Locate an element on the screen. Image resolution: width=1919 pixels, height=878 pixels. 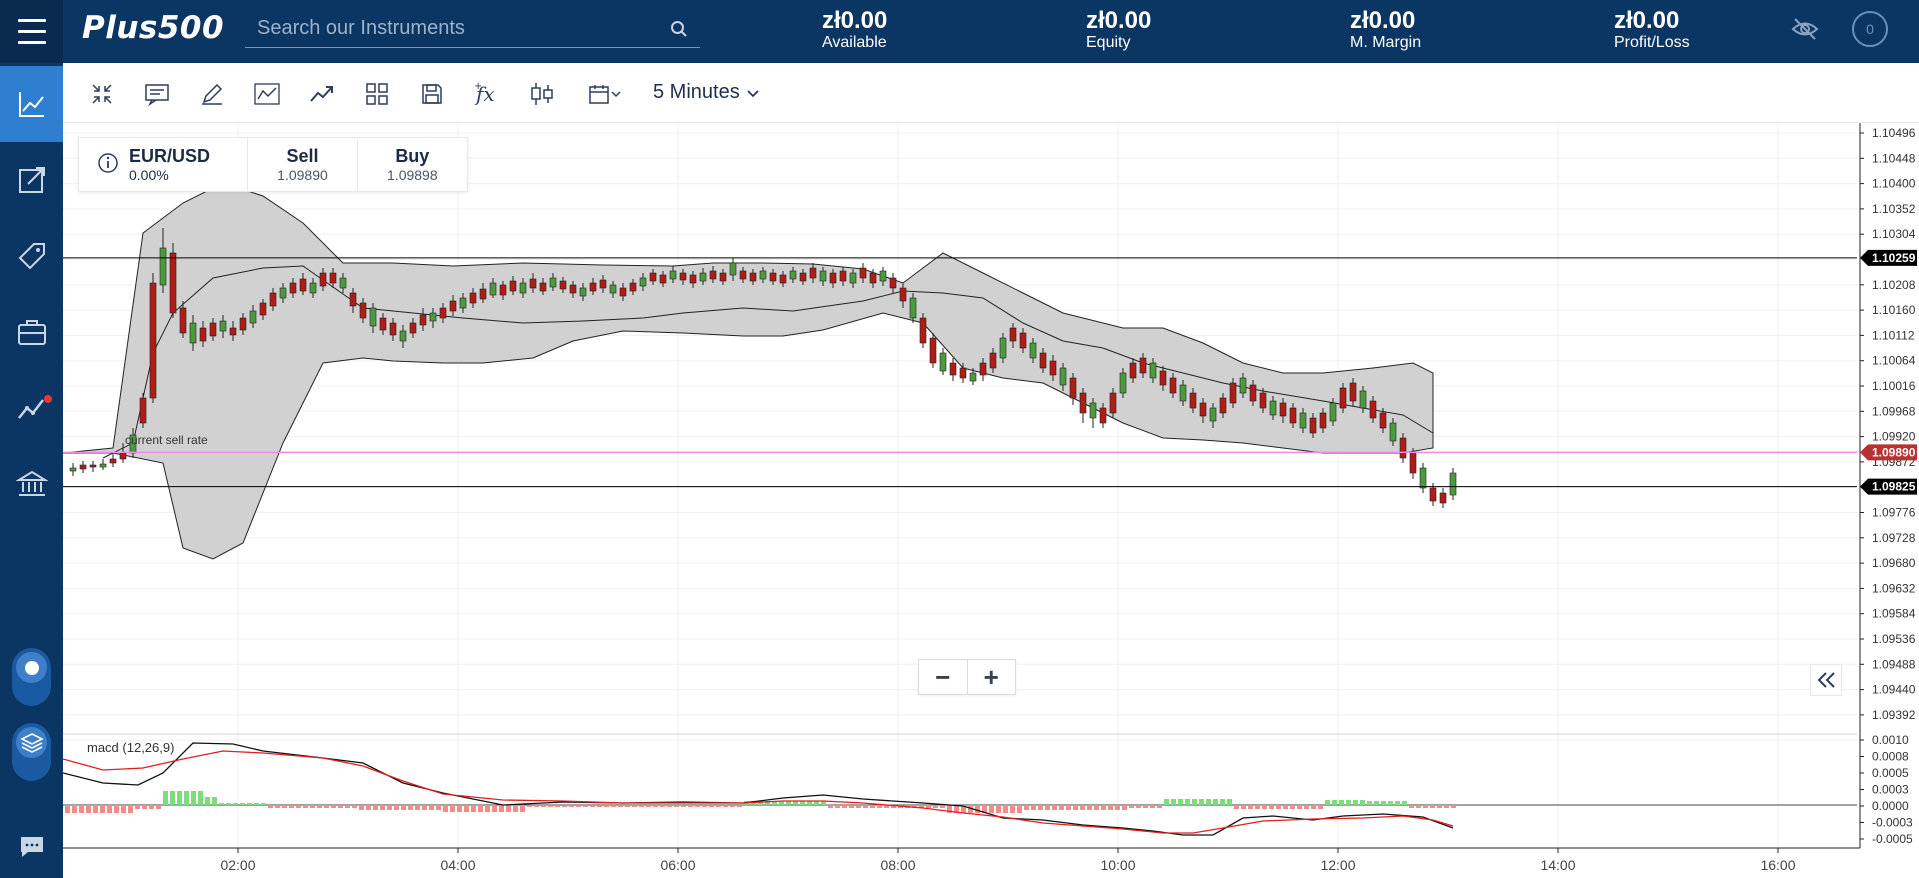
macd-tick-label: 0.0000 is located at coordinates (1890, 806).